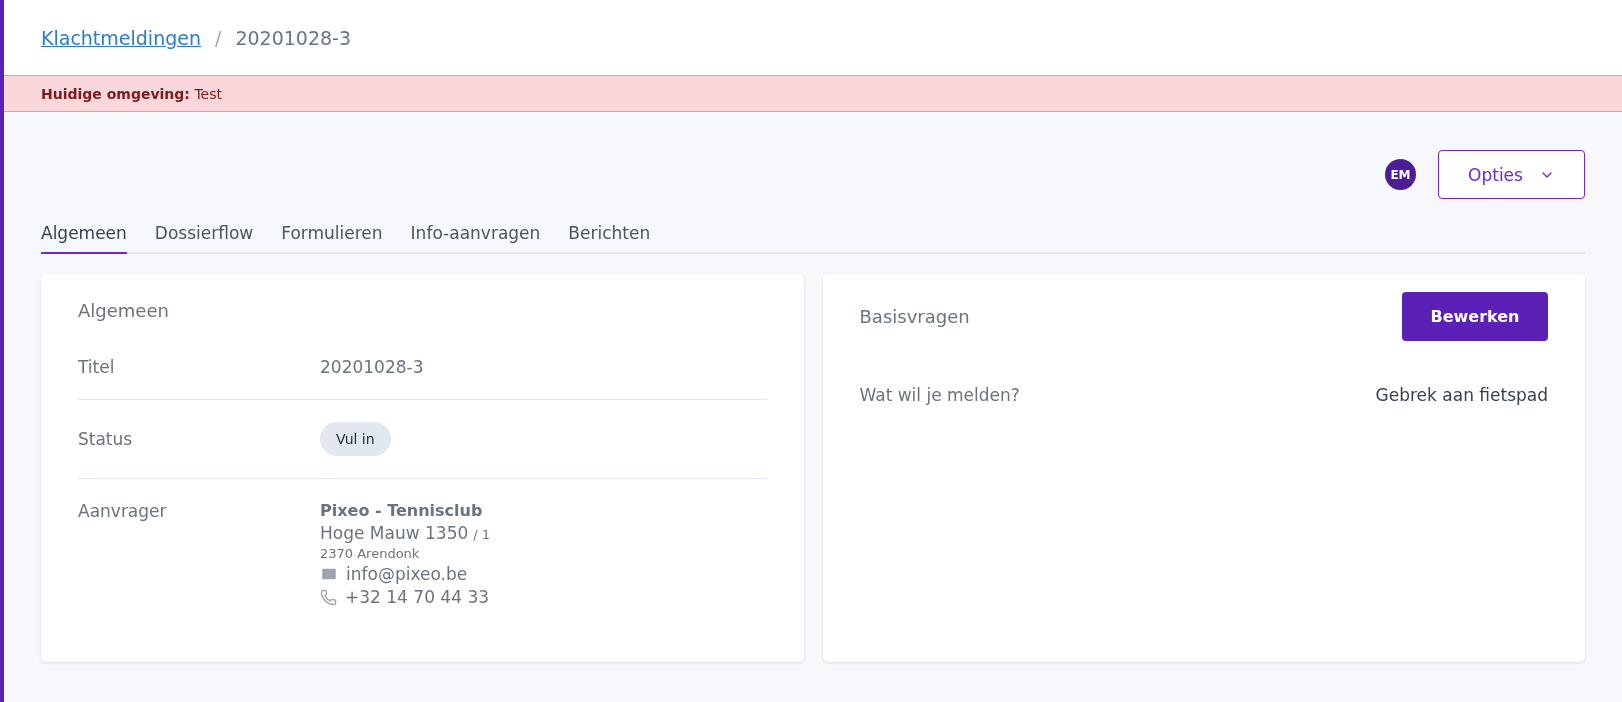 Image resolution: width=1622 pixels, height=702 pixels. Describe the element at coordinates (293, 37) in the screenshot. I see `breadcrumb-current: 20201028-3` at that location.